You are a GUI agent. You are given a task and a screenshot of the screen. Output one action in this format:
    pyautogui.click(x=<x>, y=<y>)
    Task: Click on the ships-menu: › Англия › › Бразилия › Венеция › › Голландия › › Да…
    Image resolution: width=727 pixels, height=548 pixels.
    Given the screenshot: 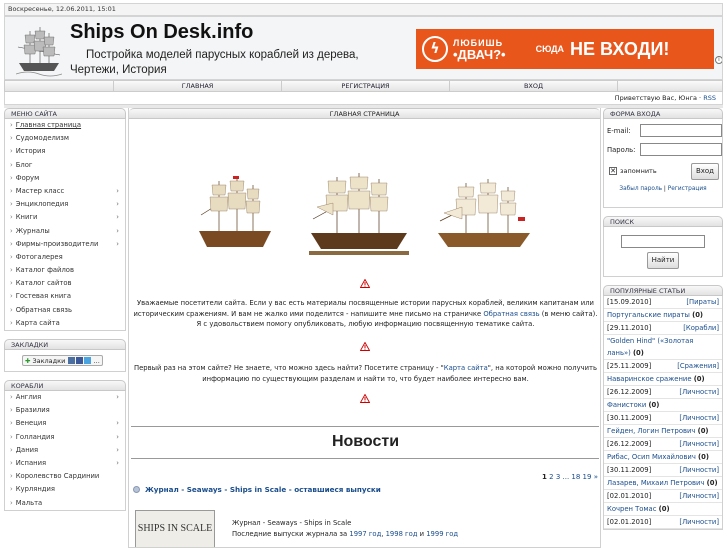 What is the action you would take?
    pyautogui.click(x=65, y=451)
    